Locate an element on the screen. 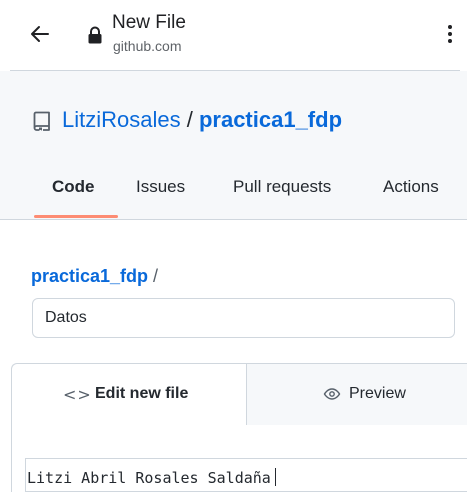 The height and width of the screenshot is (492, 467). tab-pull-requests: Pull requests is located at coordinates (282, 187).